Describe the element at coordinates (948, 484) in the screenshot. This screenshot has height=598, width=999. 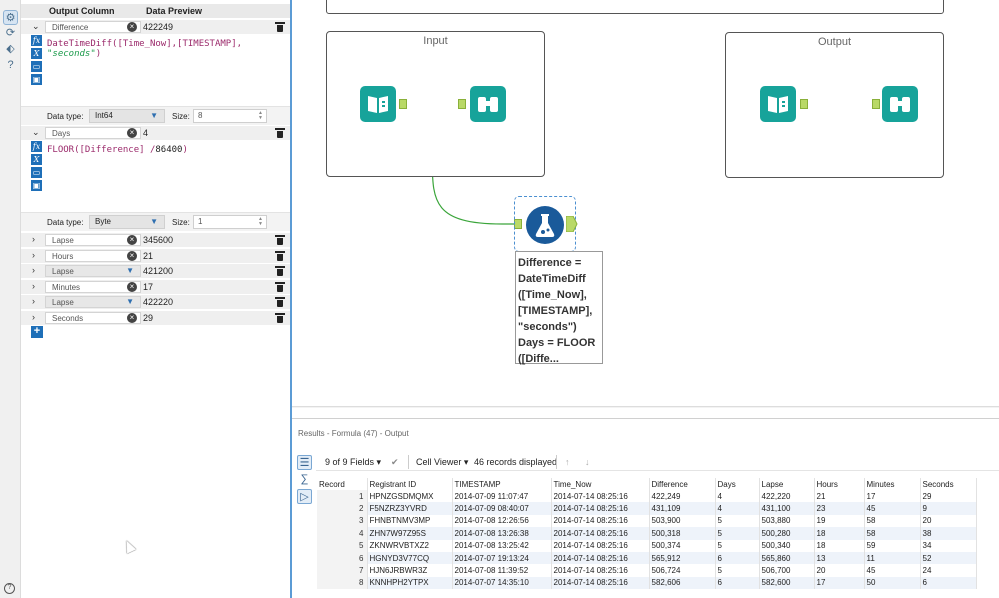
I see `column-header: Seconds` at that location.